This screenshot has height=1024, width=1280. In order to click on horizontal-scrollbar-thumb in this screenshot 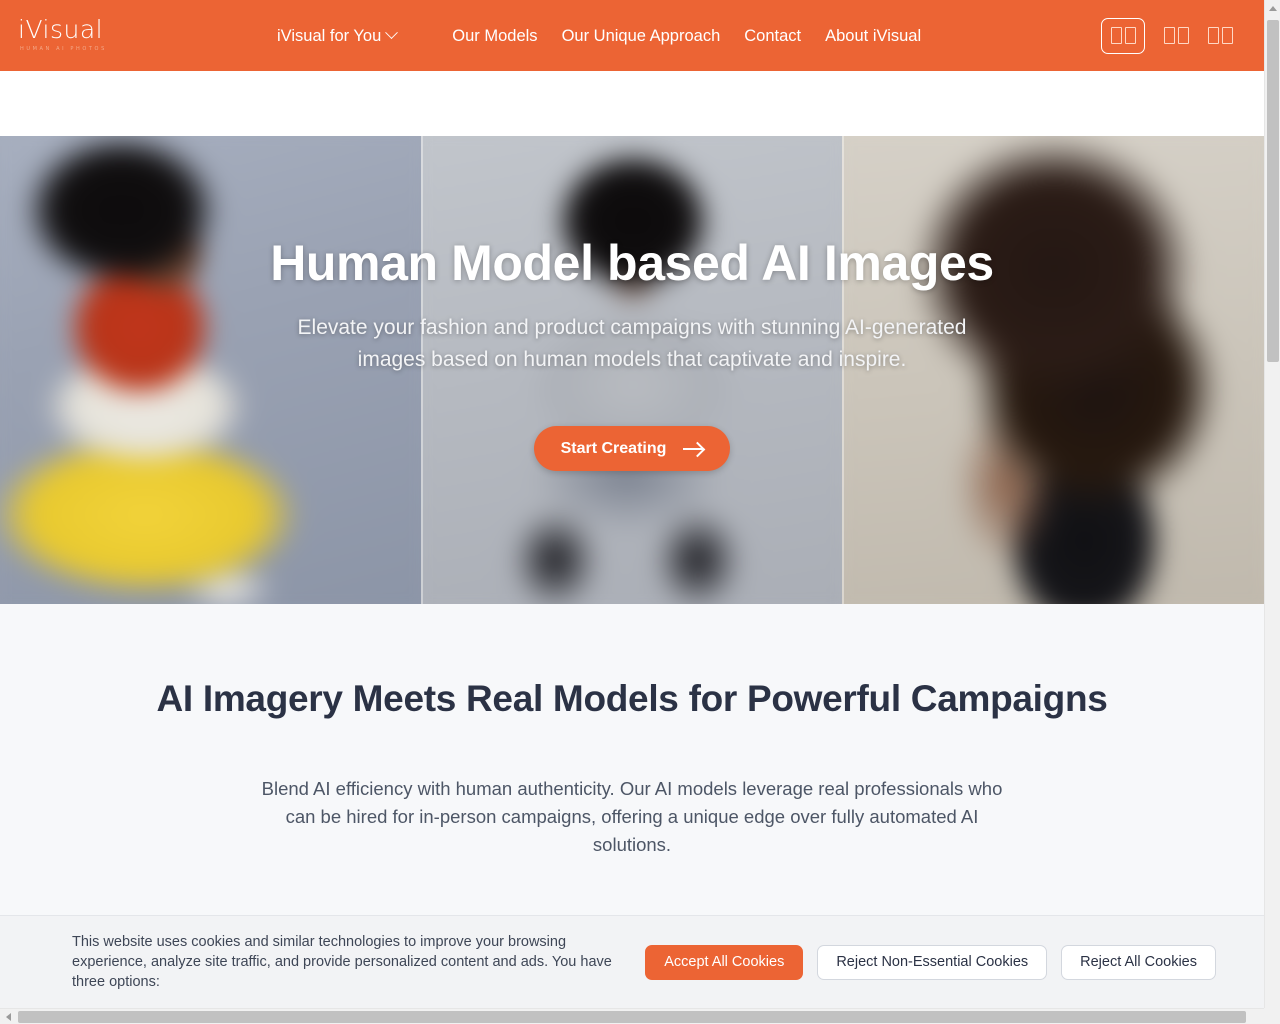, I will do `click(632, 1017)`.